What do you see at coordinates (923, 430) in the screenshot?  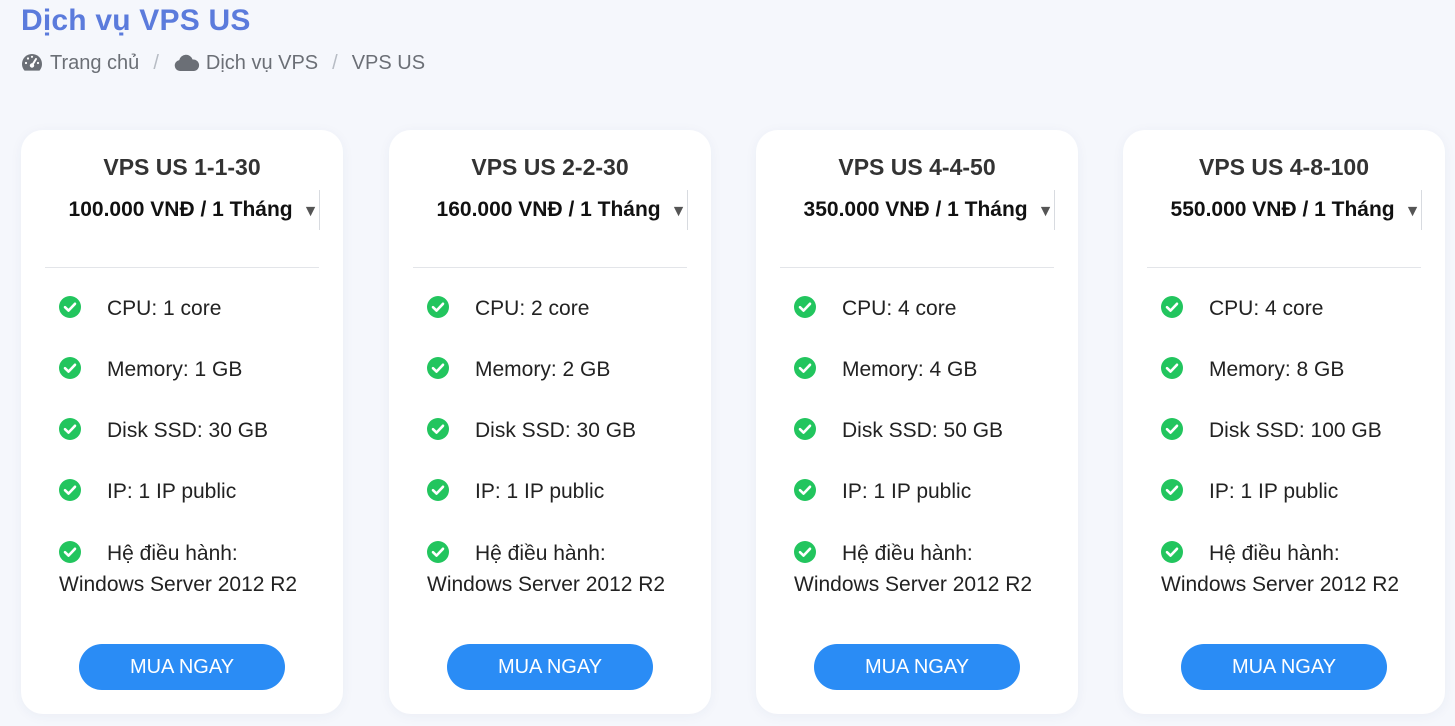 I see `feature-text: Disk SSD: 50 GB` at bounding box center [923, 430].